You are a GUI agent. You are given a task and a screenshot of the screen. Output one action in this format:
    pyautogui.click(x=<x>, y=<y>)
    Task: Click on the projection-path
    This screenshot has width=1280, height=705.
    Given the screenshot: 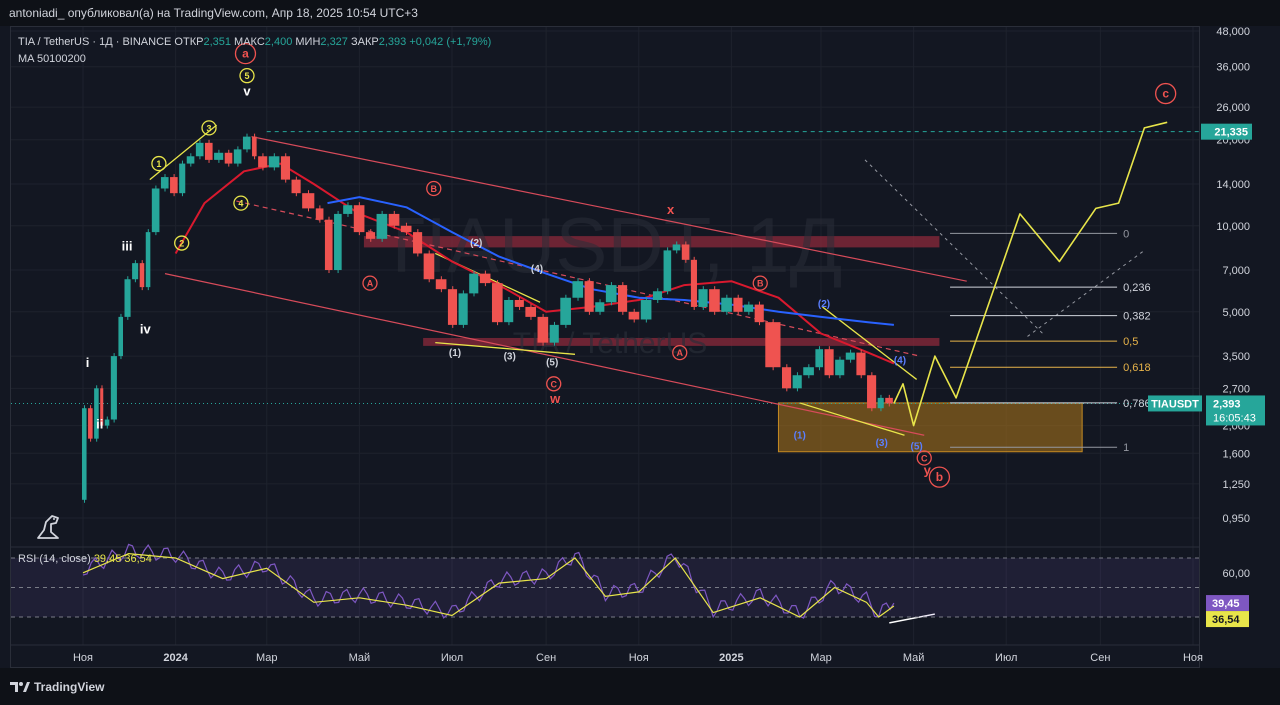 What is the action you would take?
    pyautogui.click(x=1030, y=274)
    